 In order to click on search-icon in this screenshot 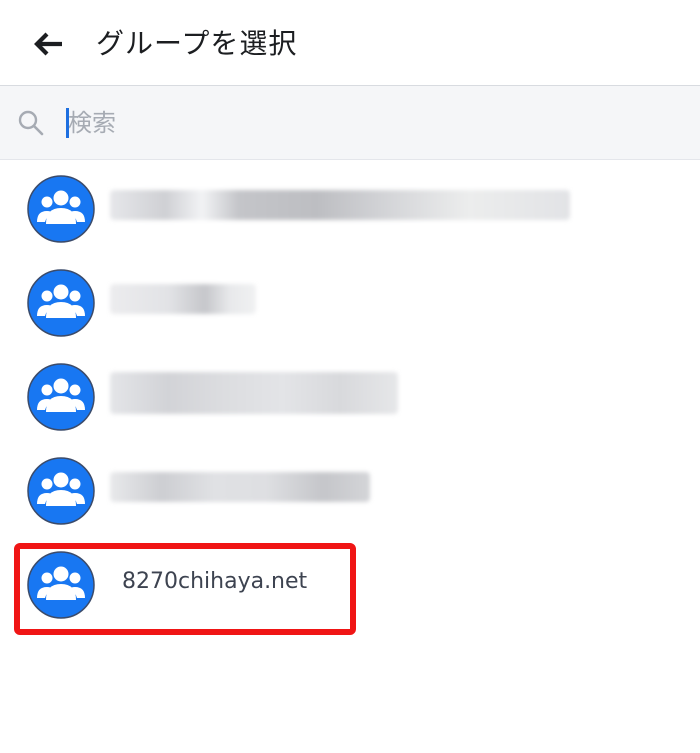, I will do `click(31, 123)`.